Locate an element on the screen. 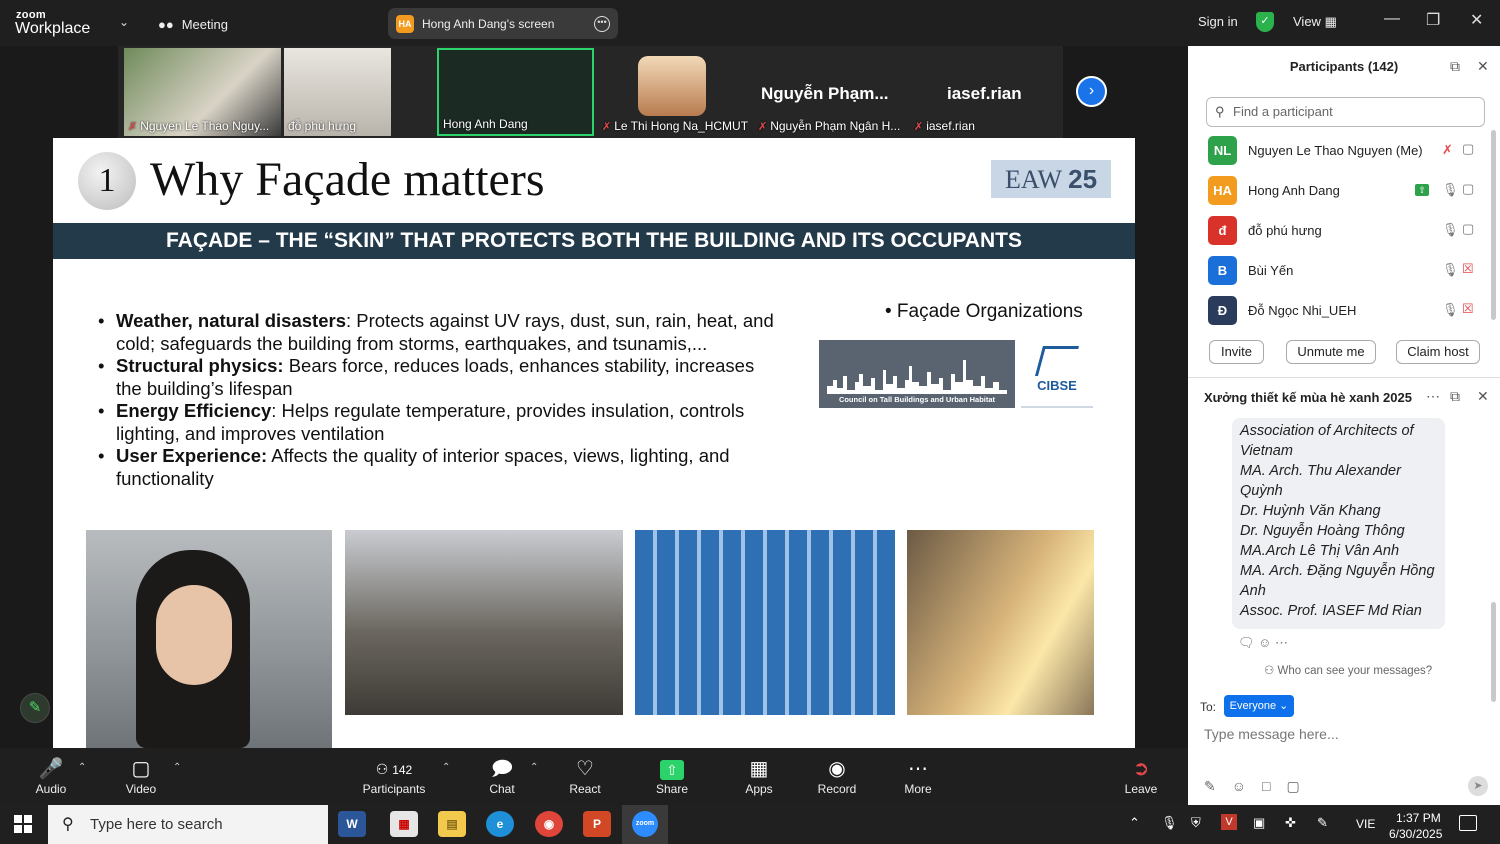 This screenshot has width=1500, height=844. collapsed-building-photo is located at coordinates (484, 622).